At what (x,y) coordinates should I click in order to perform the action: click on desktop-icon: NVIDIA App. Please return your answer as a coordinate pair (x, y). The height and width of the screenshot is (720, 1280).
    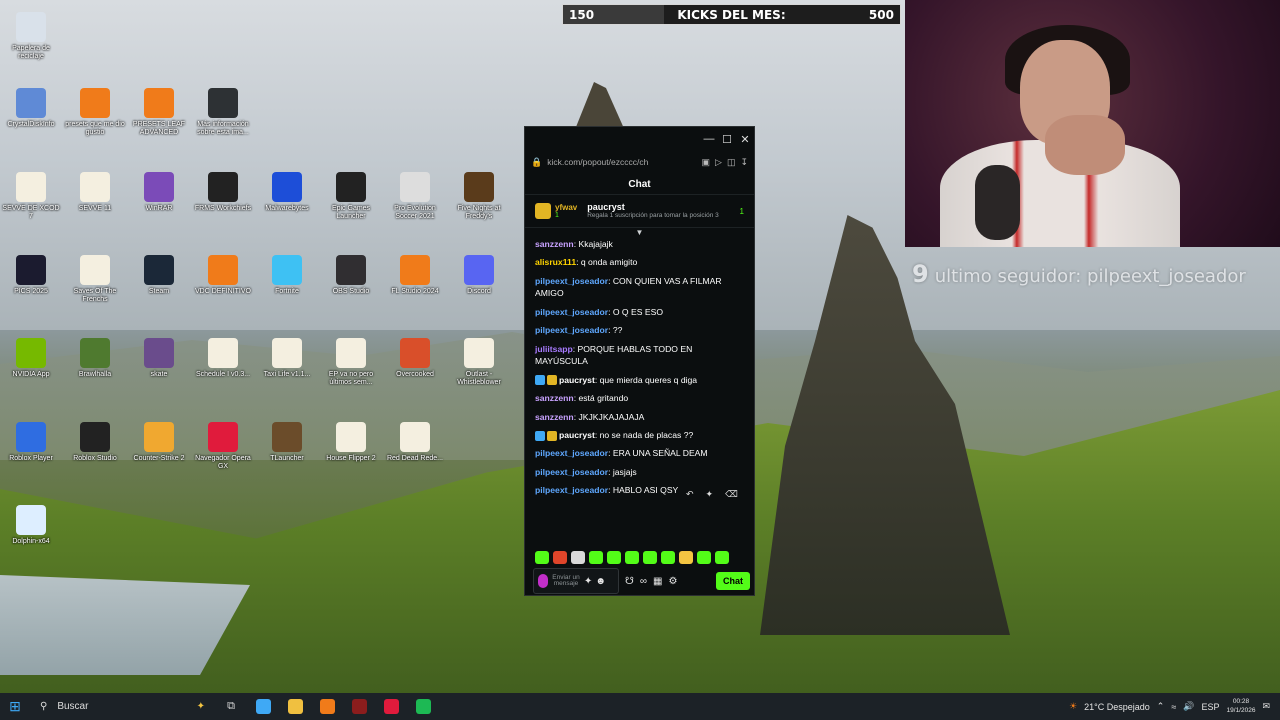
    Looking at the image, I should click on (31, 358).